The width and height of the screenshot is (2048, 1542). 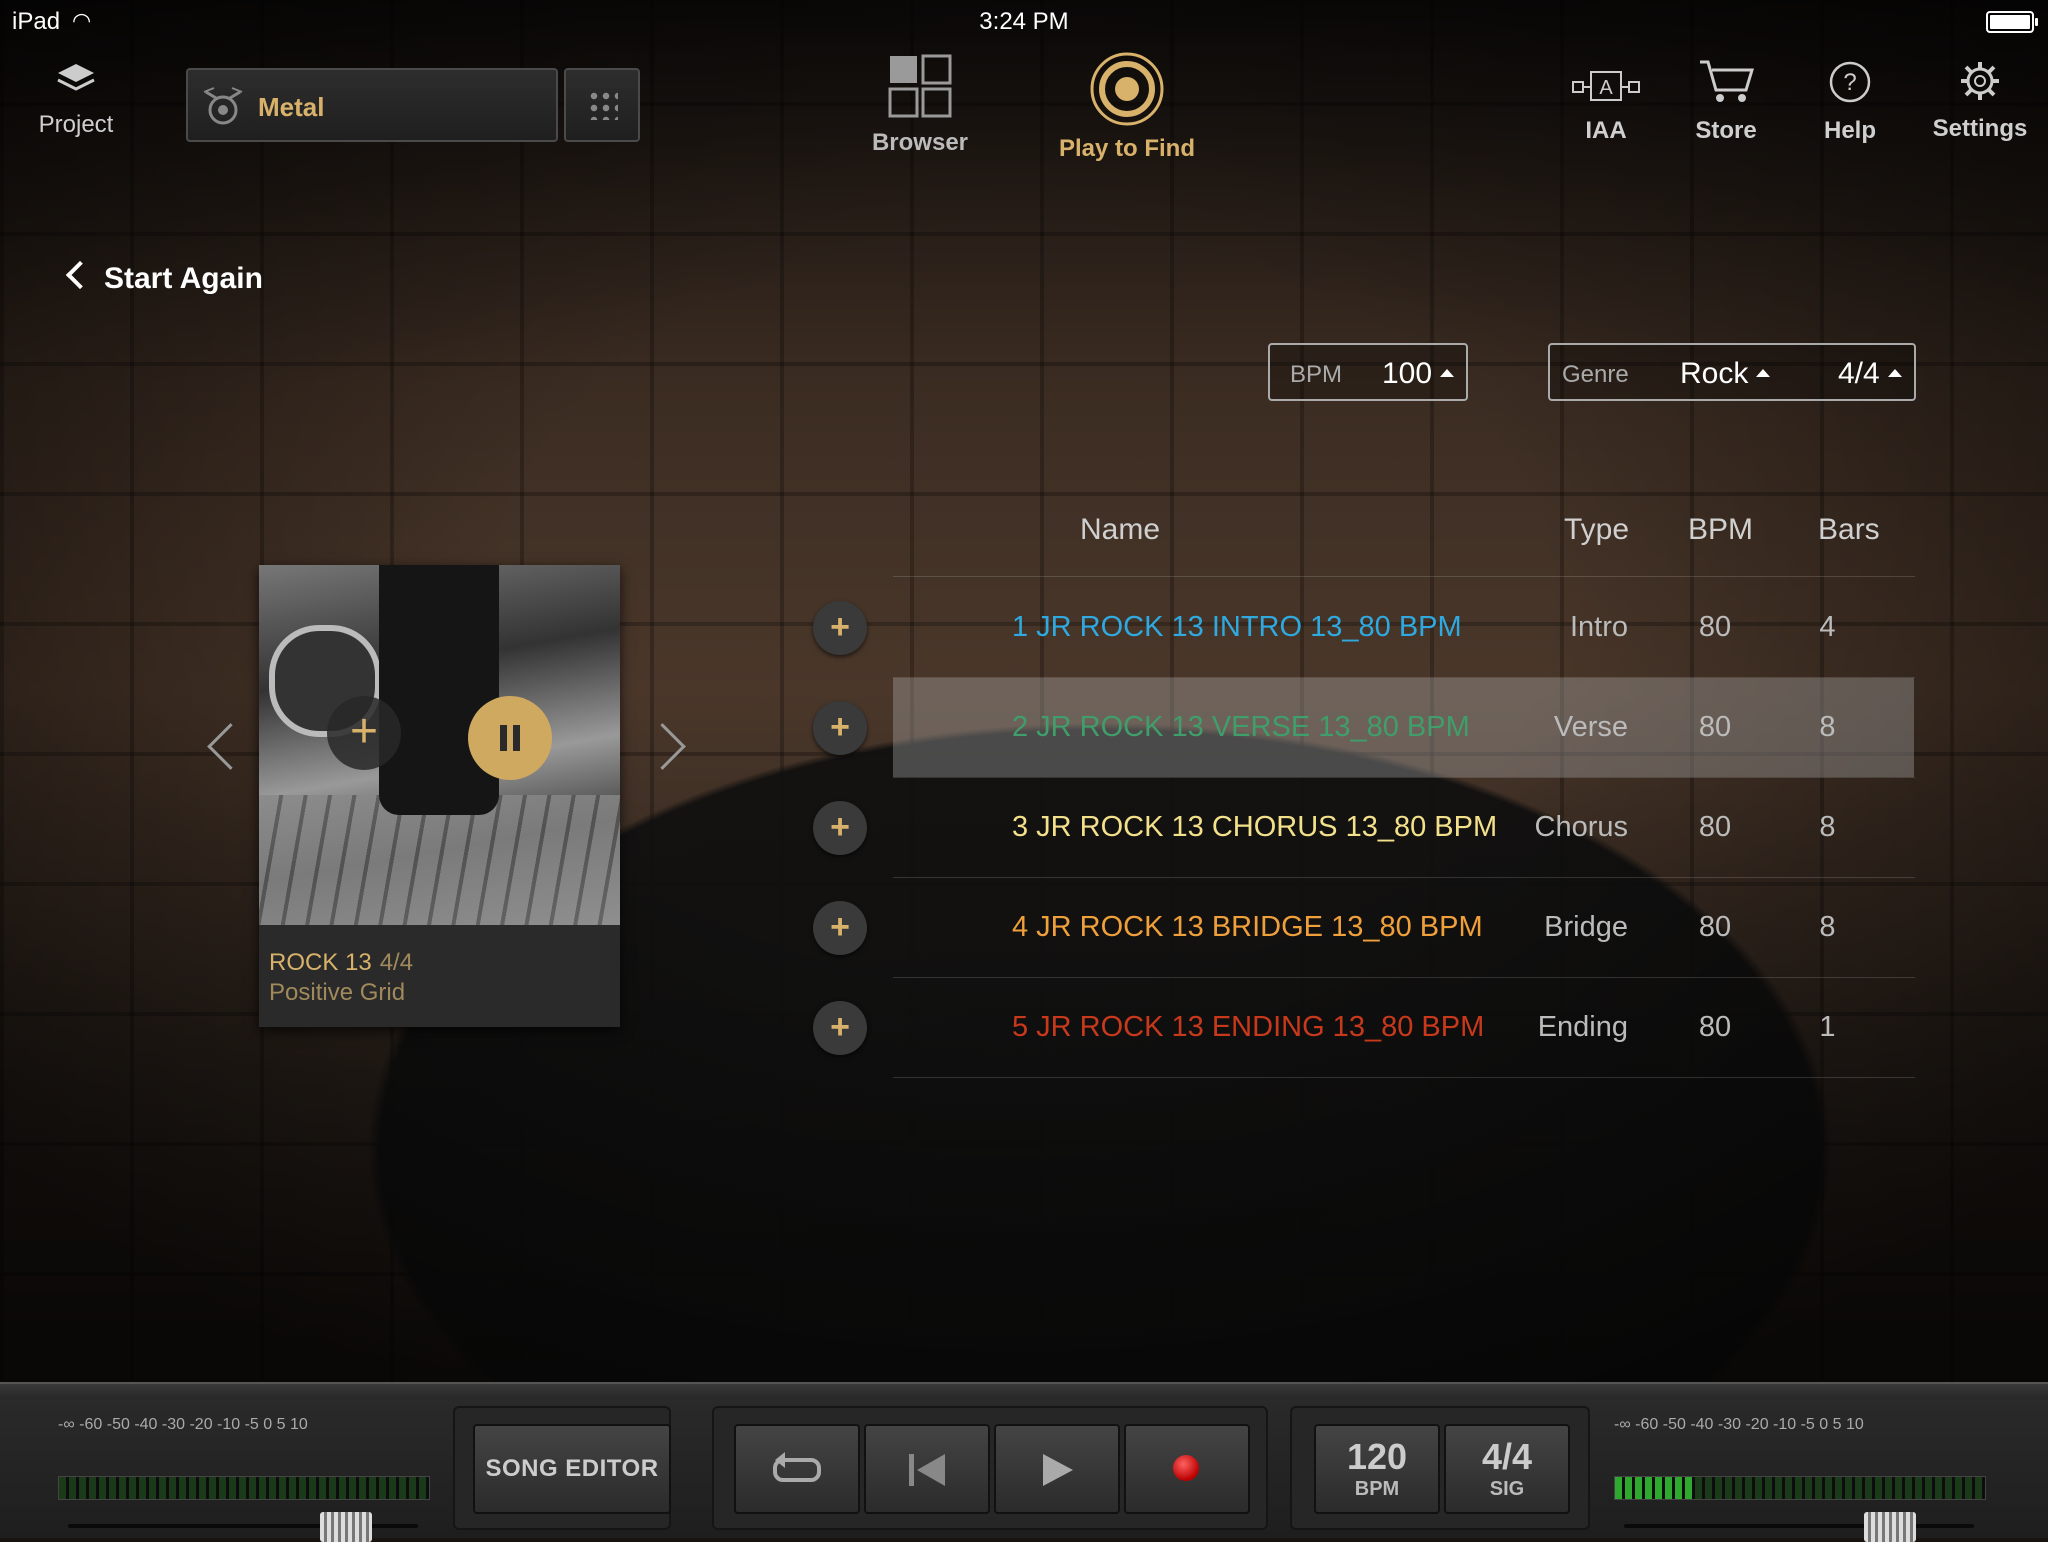 What do you see at coordinates (183, 278) in the screenshot?
I see `start-again-label: Start Again` at bounding box center [183, 278].